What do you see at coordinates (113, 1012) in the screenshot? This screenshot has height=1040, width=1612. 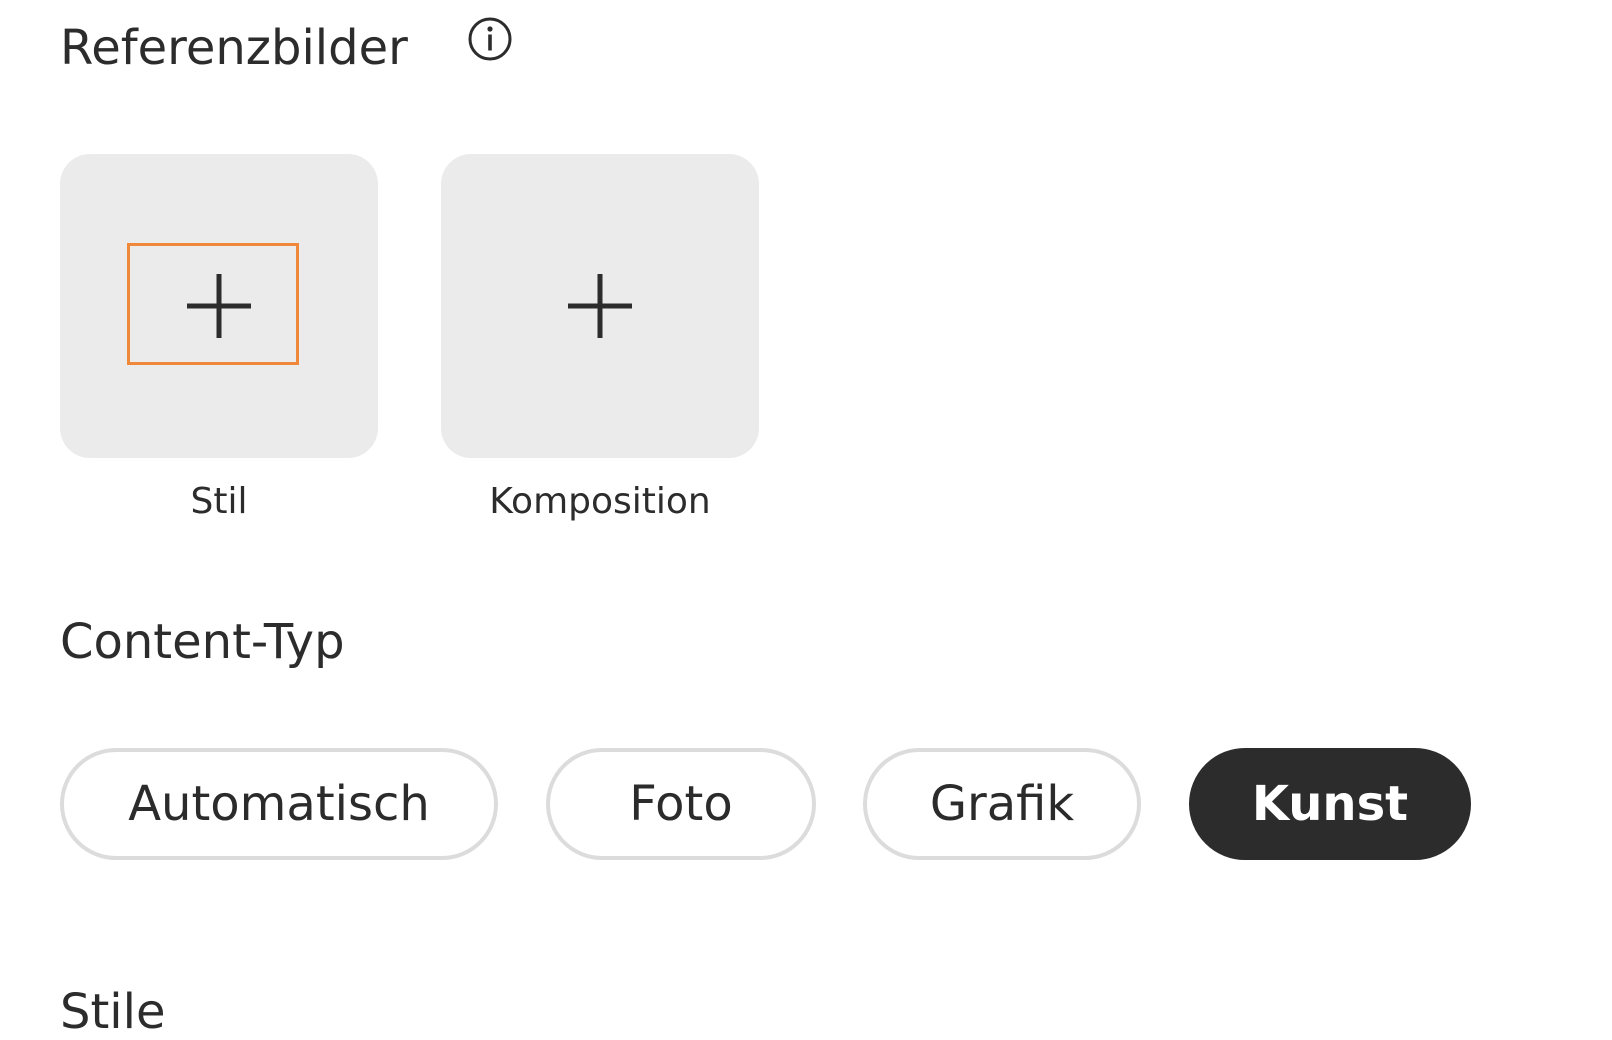 I see `styles-title: Stile` at bounding box center [113, 1012].